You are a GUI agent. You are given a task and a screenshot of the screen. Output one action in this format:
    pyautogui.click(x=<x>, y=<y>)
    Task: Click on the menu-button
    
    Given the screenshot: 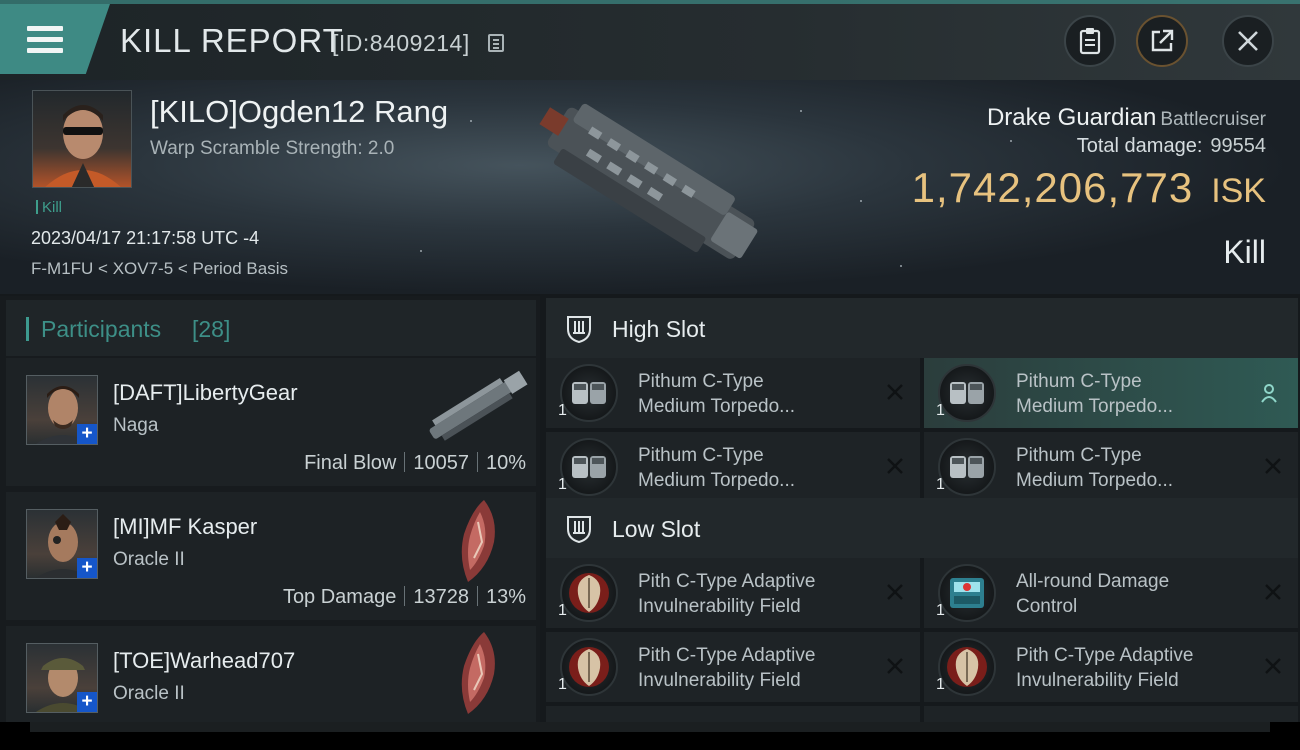 What is the action you would take?
    pyautogui.click(x=55, y=39)
    